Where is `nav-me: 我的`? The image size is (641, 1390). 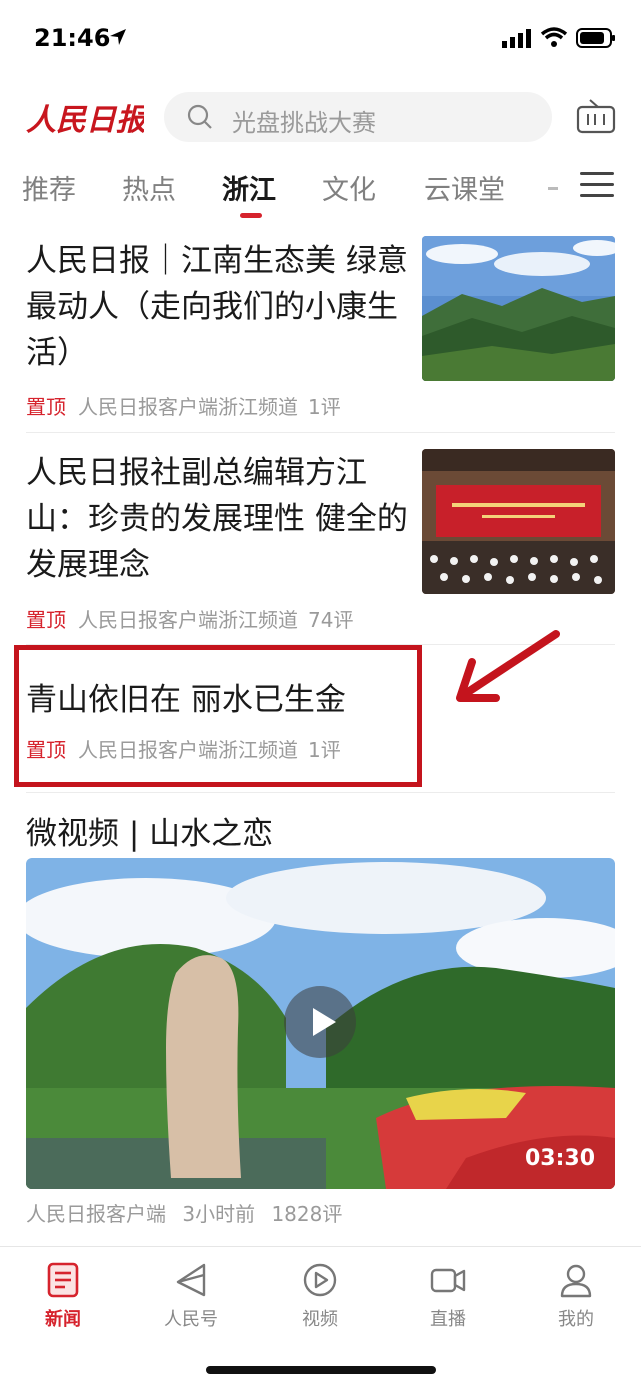 nav-me: 我的 is located at coordinates (576, 1296).